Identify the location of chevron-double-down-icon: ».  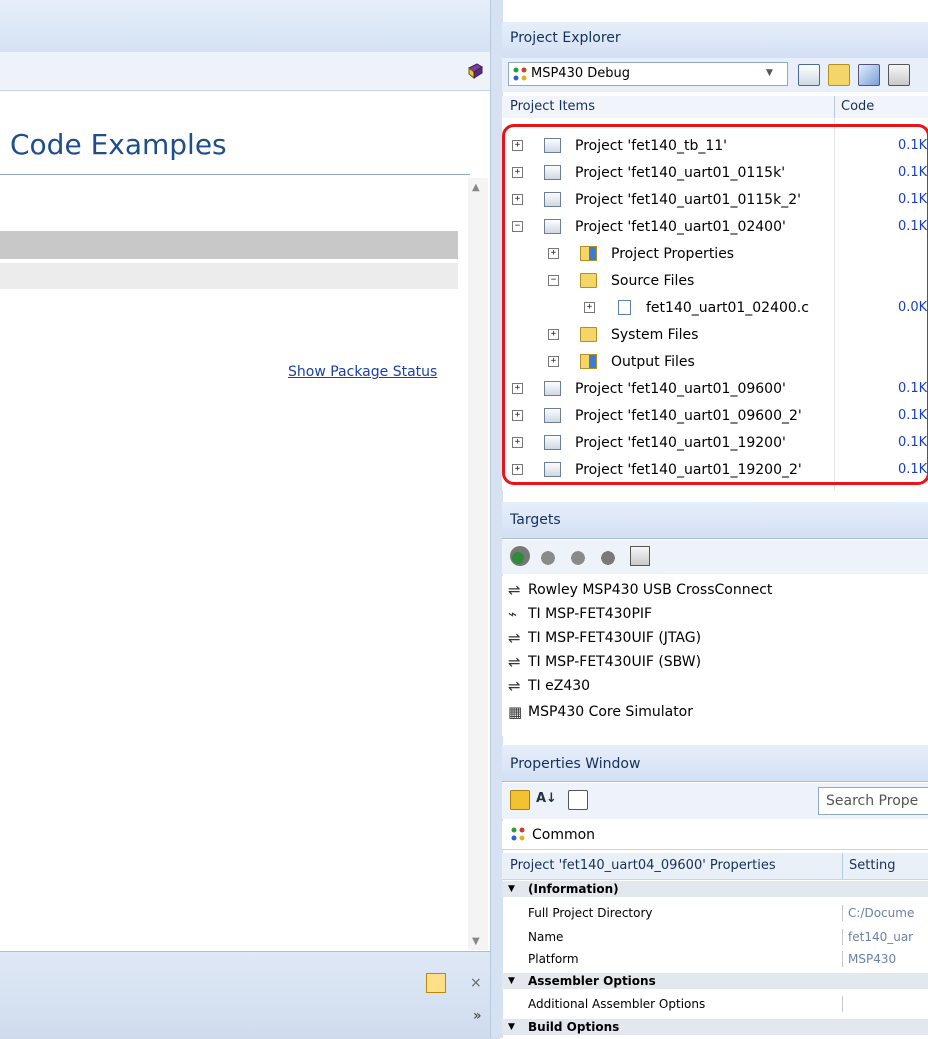
(477, 1016).